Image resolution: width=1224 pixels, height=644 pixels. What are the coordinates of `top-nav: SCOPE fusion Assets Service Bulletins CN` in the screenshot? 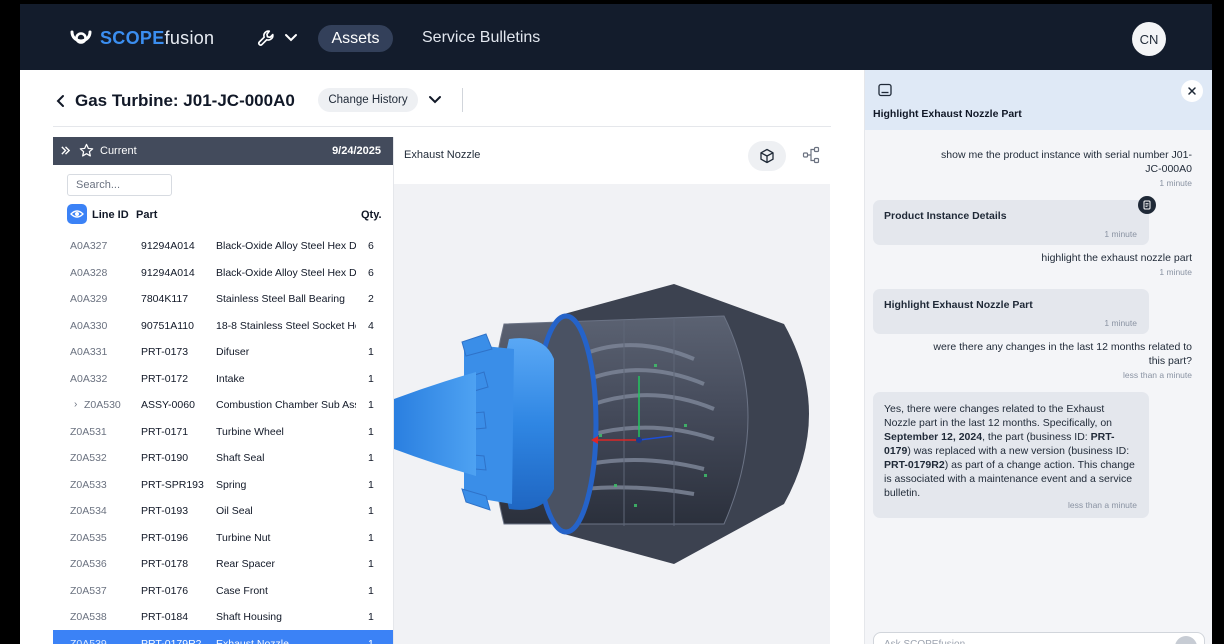 It's located at (616, 37).